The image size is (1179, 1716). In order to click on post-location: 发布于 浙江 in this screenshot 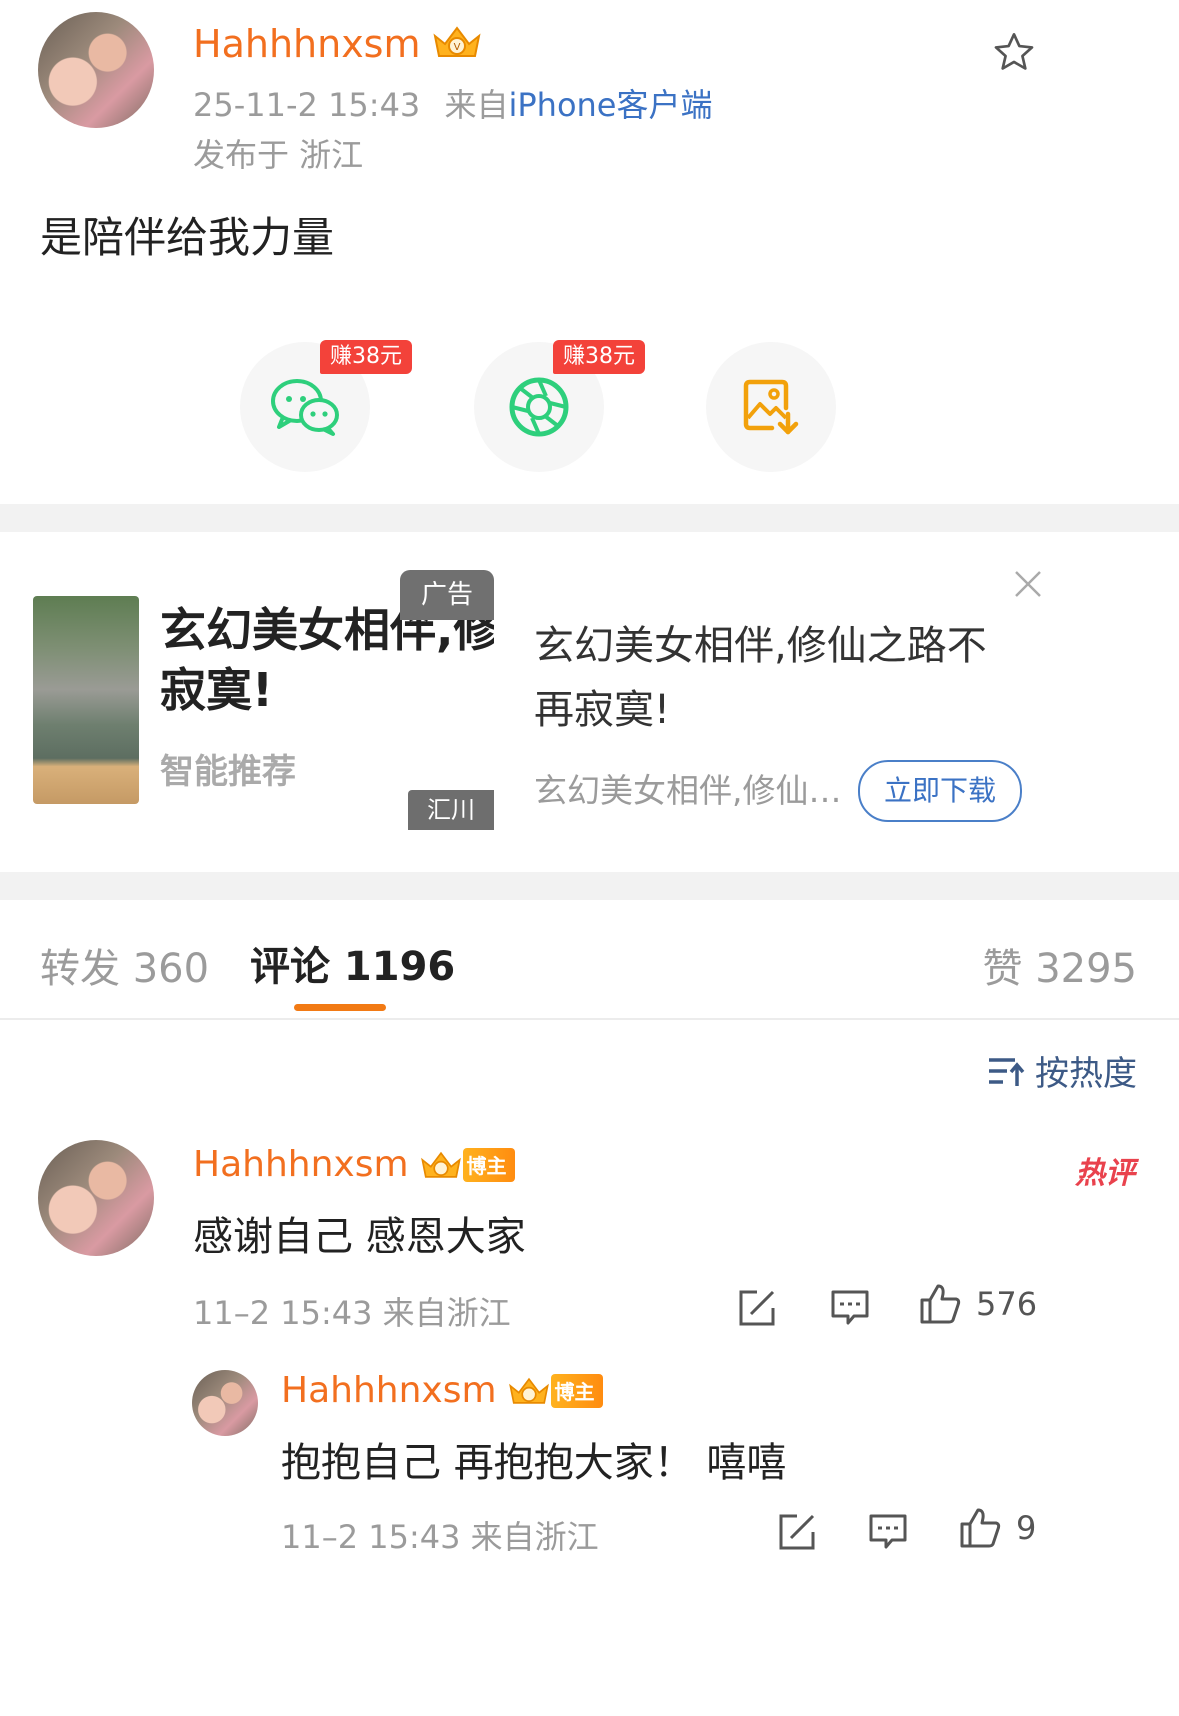, I will do `click(278, 155)`.